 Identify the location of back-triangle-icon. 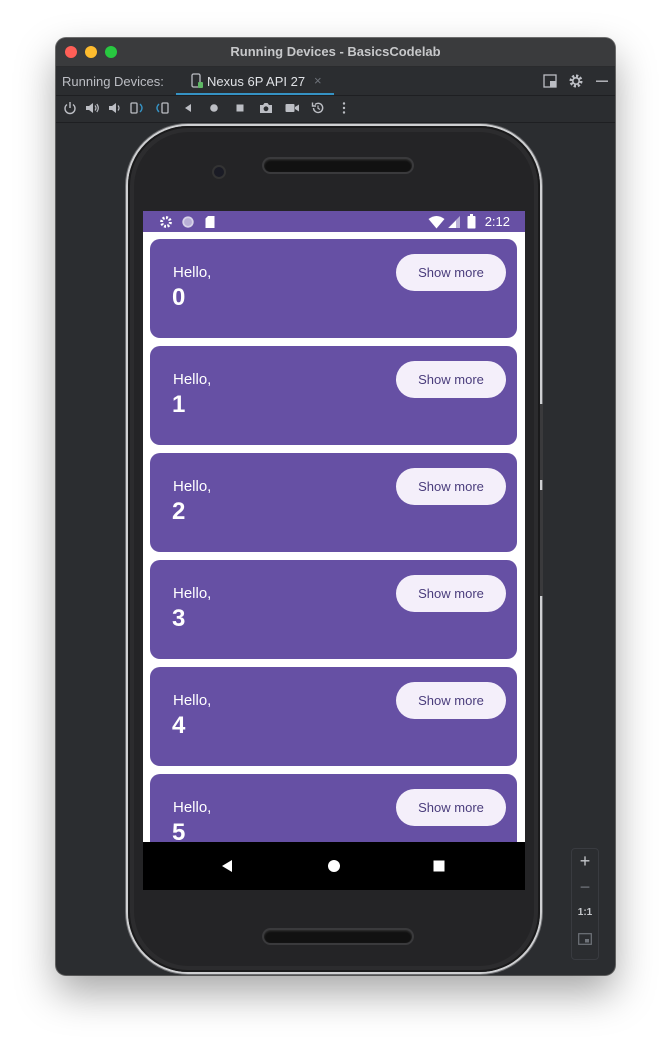
(227, 866).